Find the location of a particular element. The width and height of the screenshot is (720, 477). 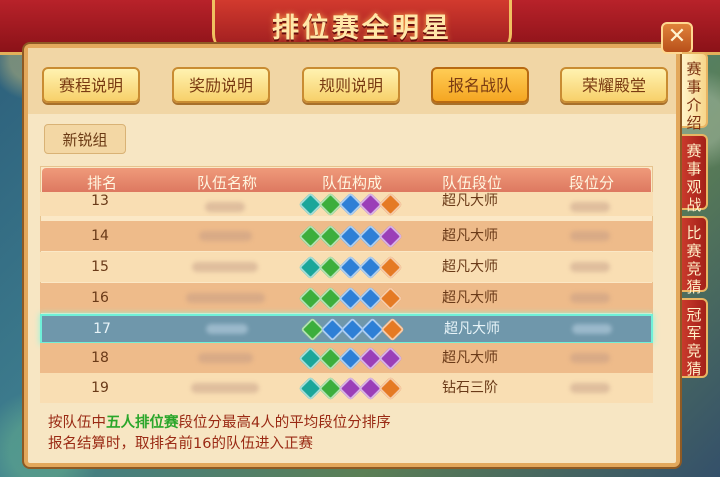

tab-rules: 规则说明 is located at coordinates (351, 85).